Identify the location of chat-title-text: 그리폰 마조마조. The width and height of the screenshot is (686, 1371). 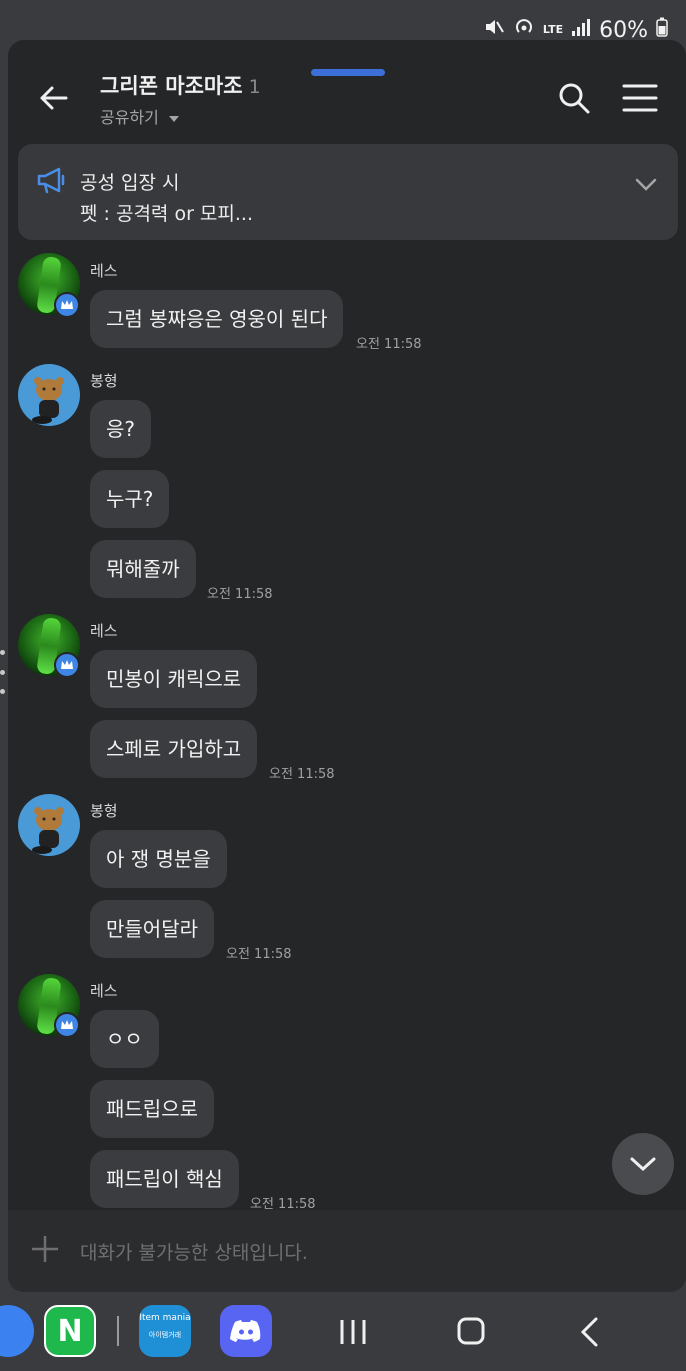
(171, 86).